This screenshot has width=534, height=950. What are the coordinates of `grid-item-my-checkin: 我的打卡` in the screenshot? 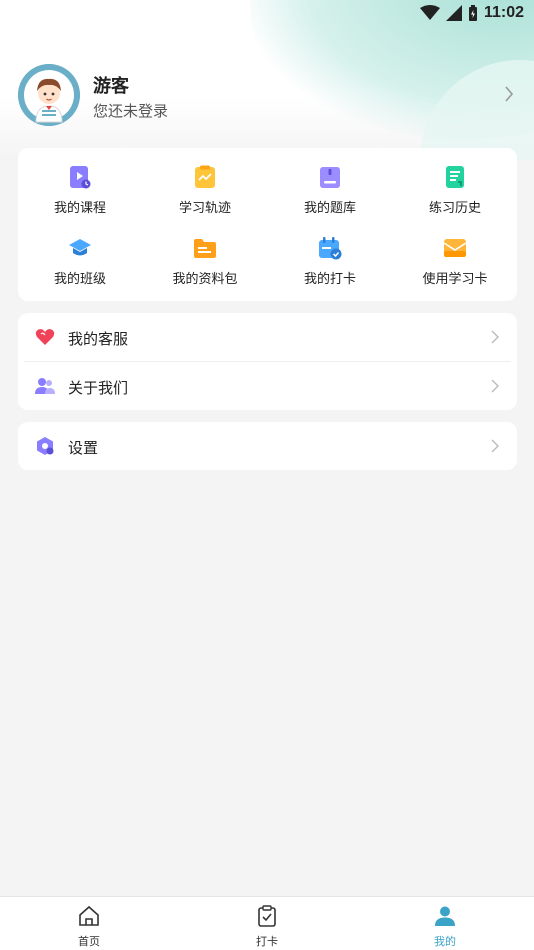 It's located at (330, 266).